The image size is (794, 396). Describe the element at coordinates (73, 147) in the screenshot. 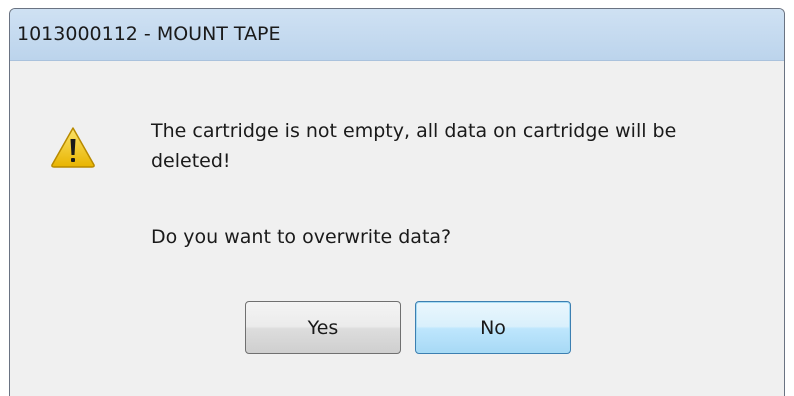

I see `warning-icon` at that location.